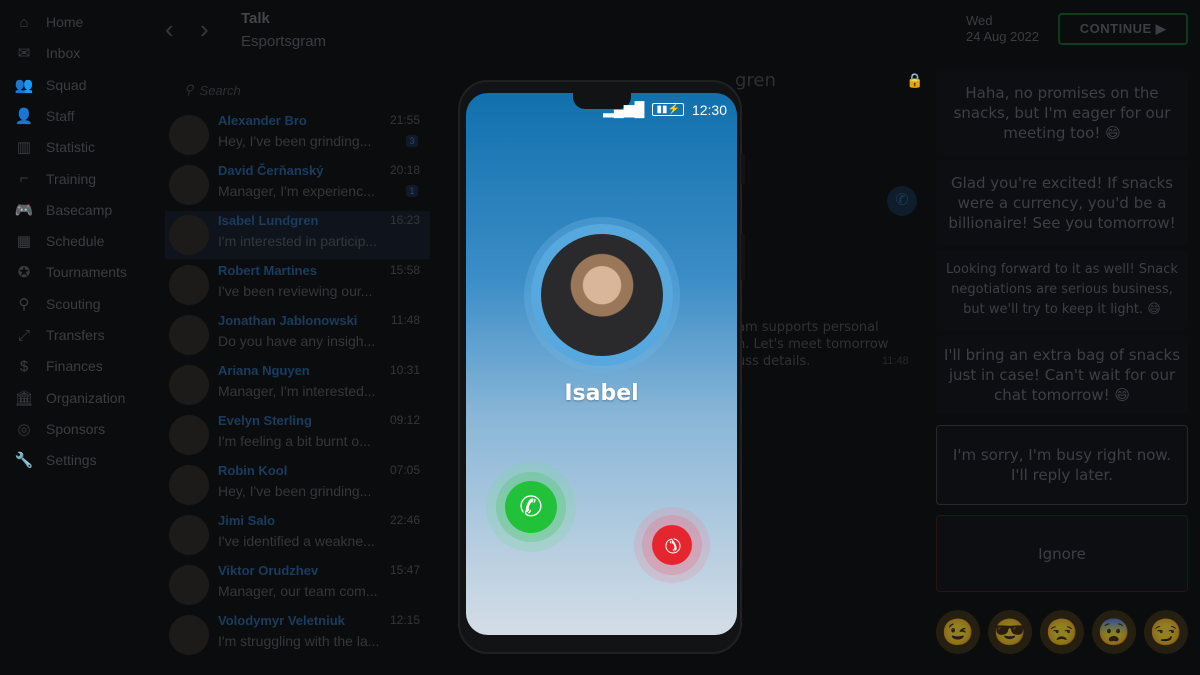  I want to click on sidebar-item-squad: 👥 Squad, so click(50, 85).